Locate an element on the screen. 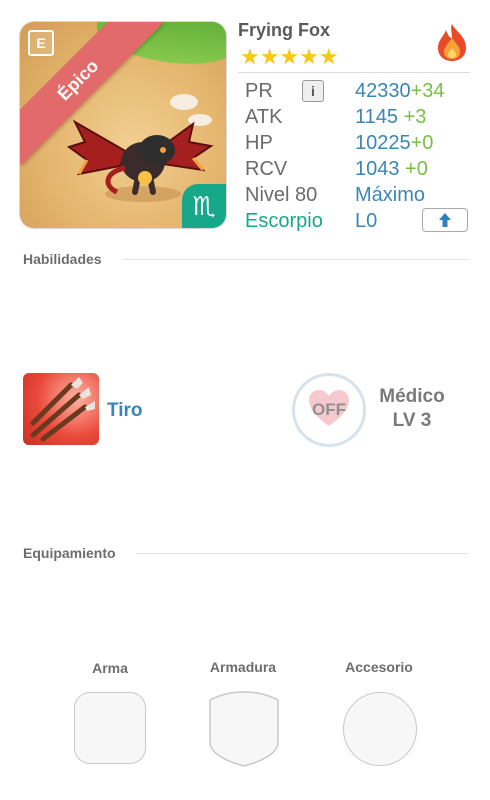 Image resolution: width=490 pixels, height=800 pixels. equipment-e-icon: E is located at coordinates (41, 43).